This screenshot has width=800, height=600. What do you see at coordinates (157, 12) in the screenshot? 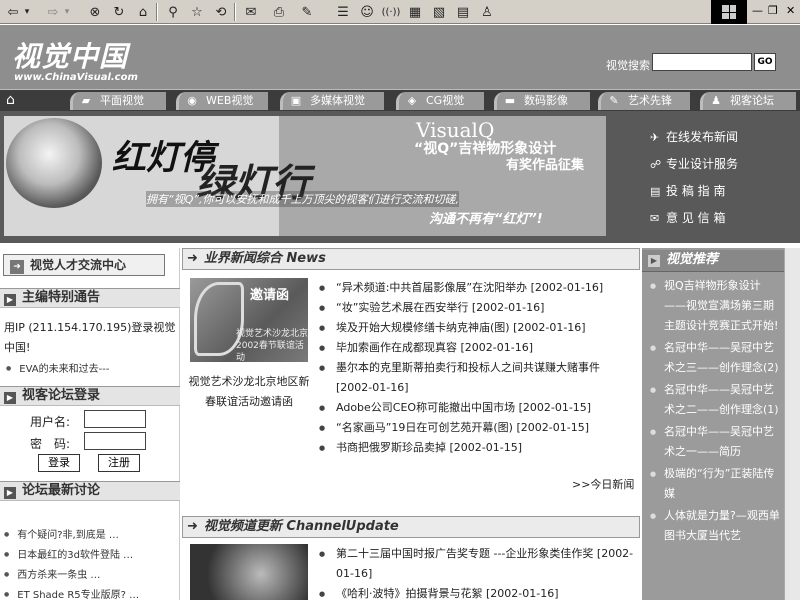
I see `toolbar-separator` at bounding box center [157, 12].